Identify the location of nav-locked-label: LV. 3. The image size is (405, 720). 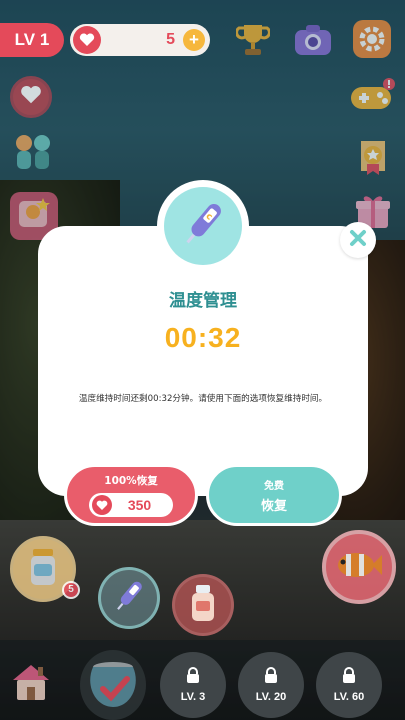
(193, 697).